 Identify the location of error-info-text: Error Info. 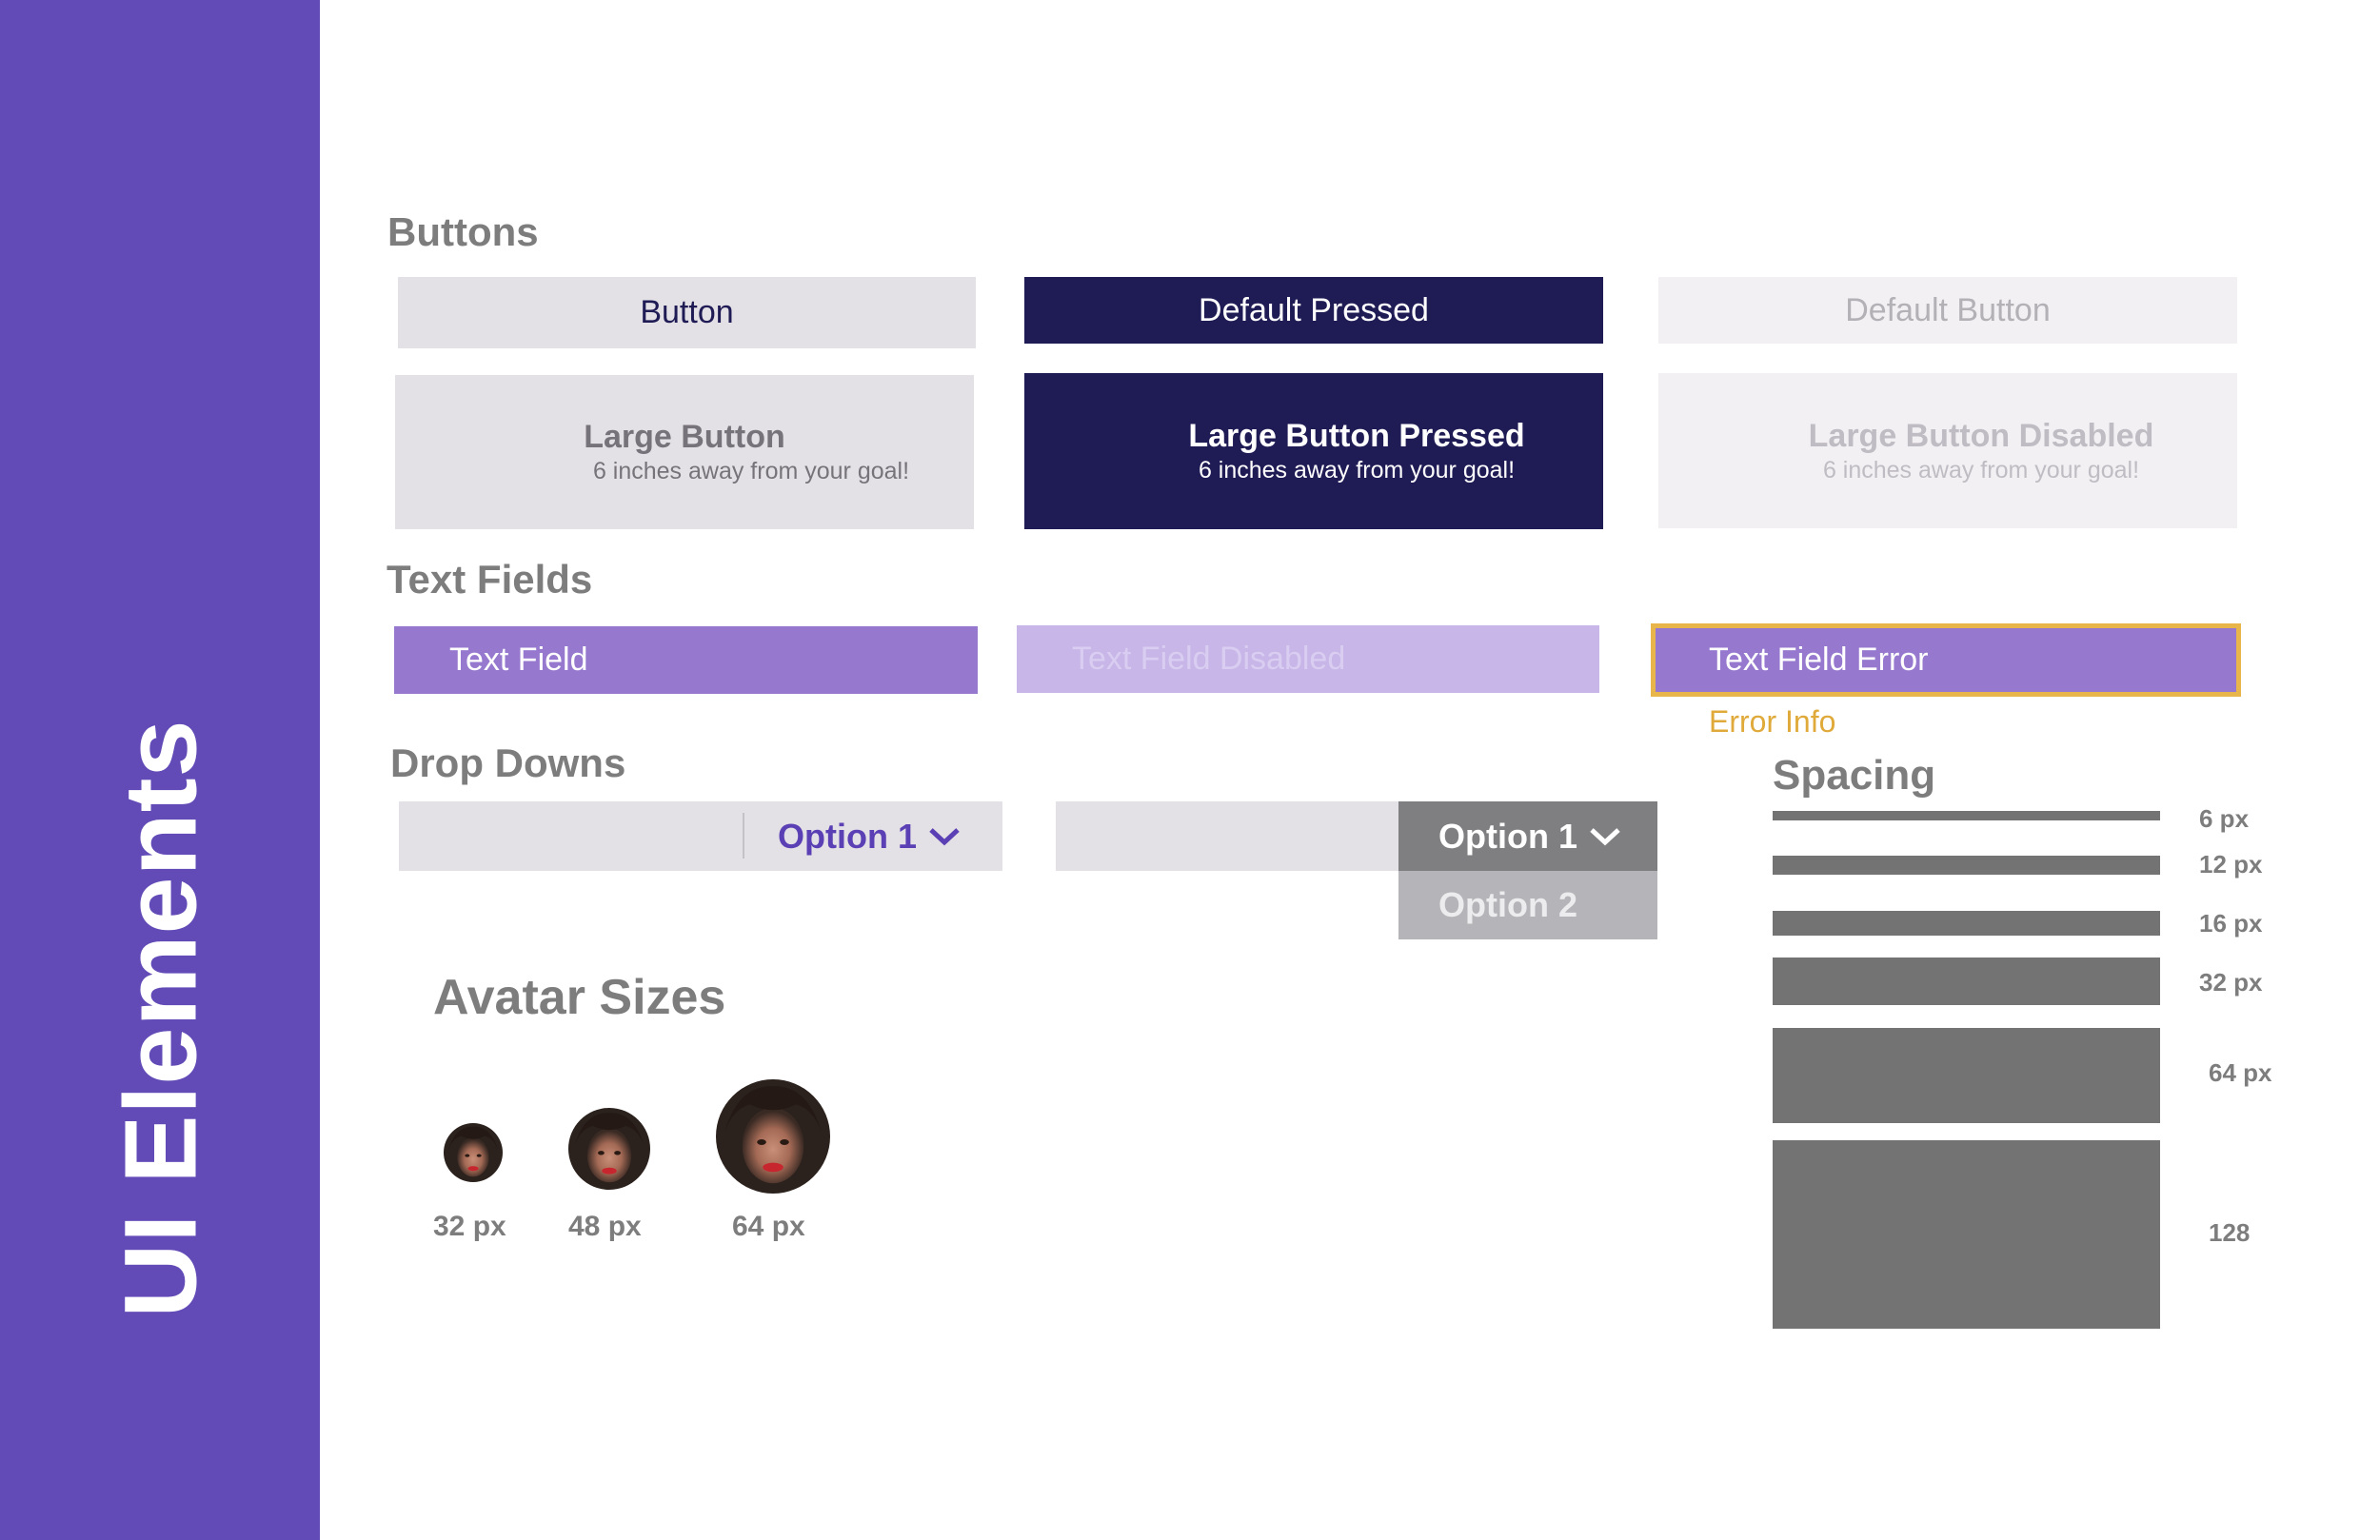
(1772, 721).